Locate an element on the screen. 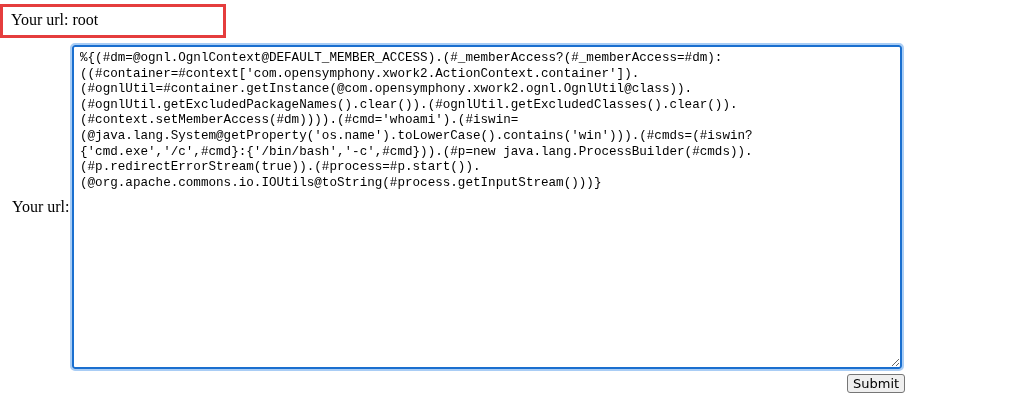  url-label: Your url: is located at coordinates (41, 207).